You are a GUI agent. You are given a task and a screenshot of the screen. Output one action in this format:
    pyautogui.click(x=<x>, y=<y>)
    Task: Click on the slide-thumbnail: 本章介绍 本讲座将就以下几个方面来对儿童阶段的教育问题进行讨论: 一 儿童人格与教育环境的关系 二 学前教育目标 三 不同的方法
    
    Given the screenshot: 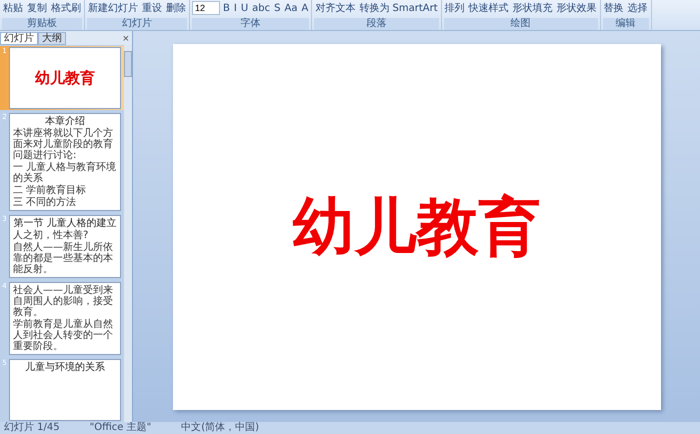 What is the action you would take?
    pyautogui.click(x=65, y=162)
    